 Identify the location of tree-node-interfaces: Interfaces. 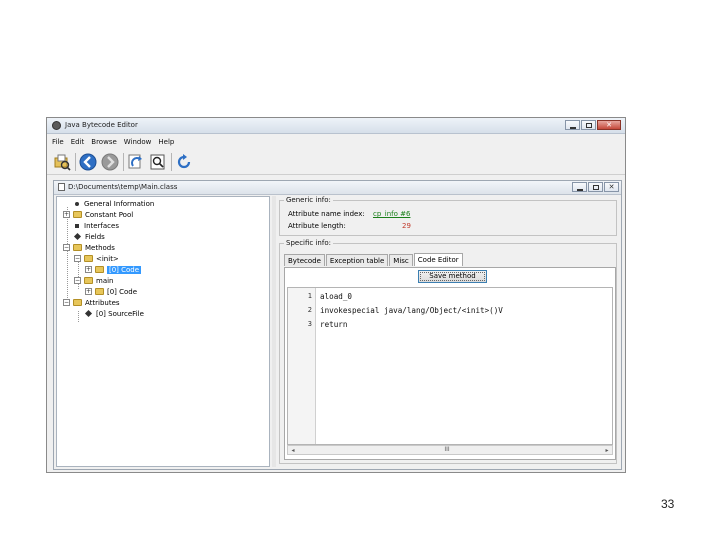
(91, 225).